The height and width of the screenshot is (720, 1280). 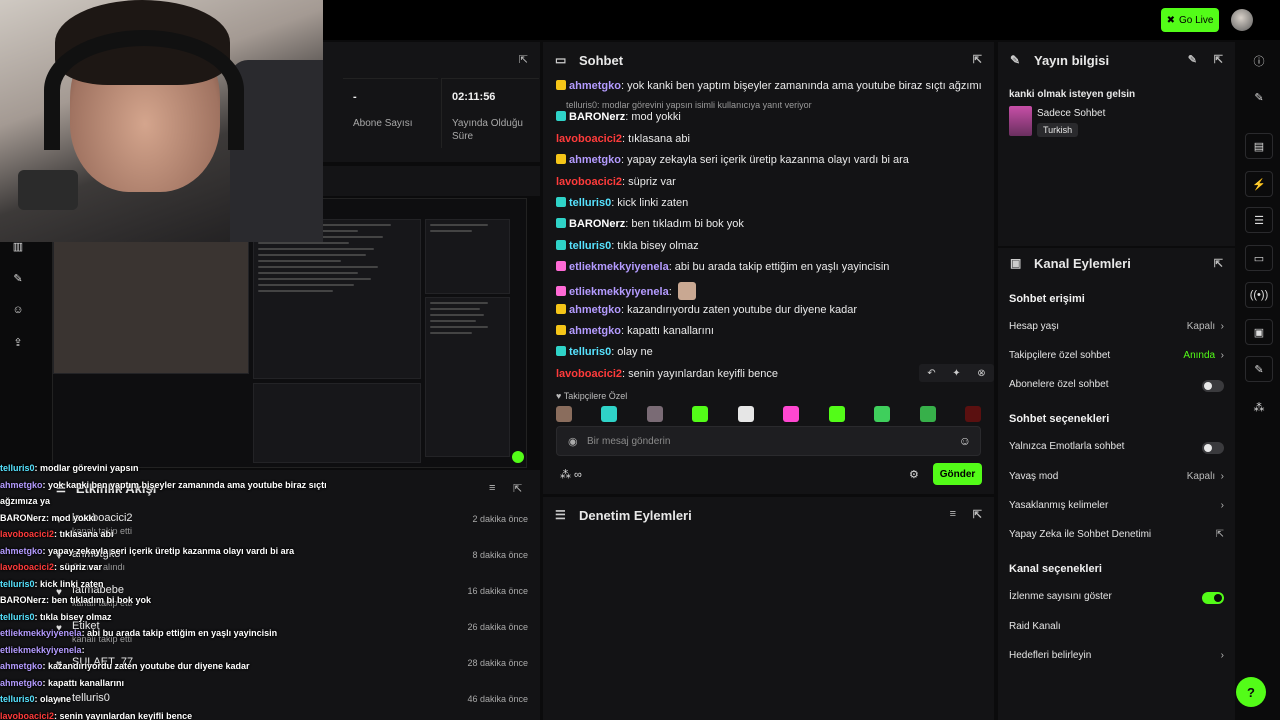 What do you see at coordinates (1116, 329) in the screenshot?
I see `account-age-setting: Hesap yaşı Kapalı ›` at bounding box center [1116, 329].